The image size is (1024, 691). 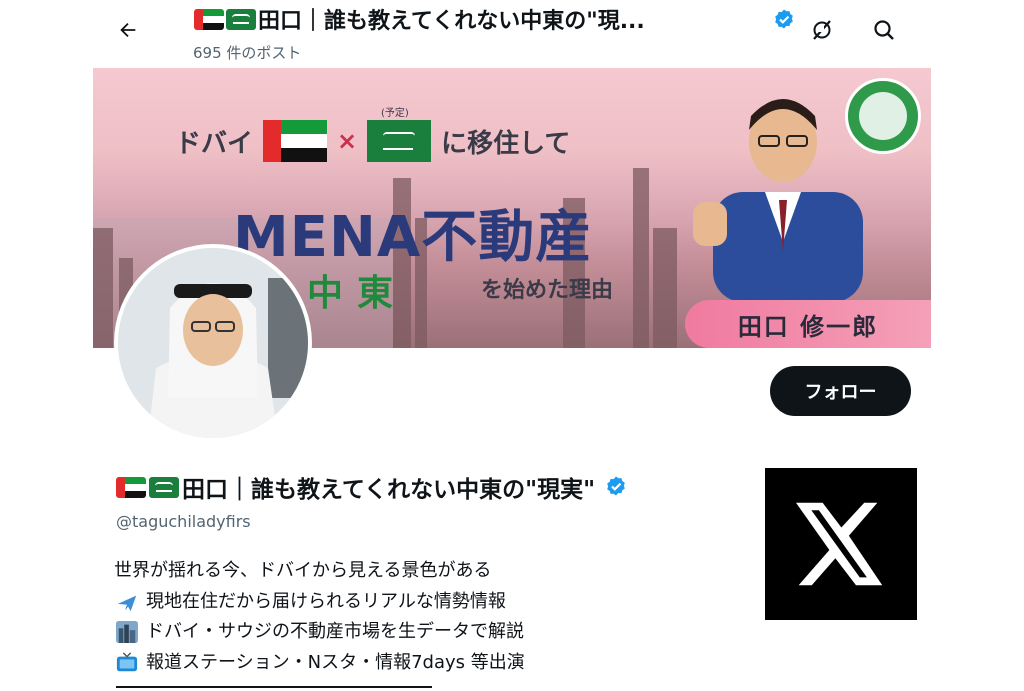 What do you see at coordinates (347, 141) in the screenshot?
I see `banner-cross: ×` at bounding box center [347, 141].